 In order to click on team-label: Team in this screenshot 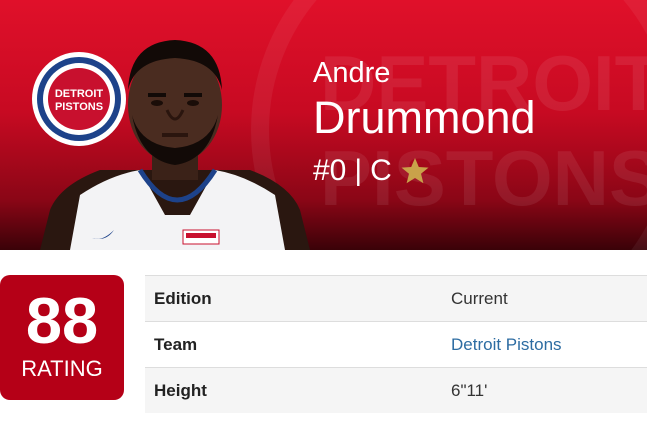, I will do `click(176, 344)`.